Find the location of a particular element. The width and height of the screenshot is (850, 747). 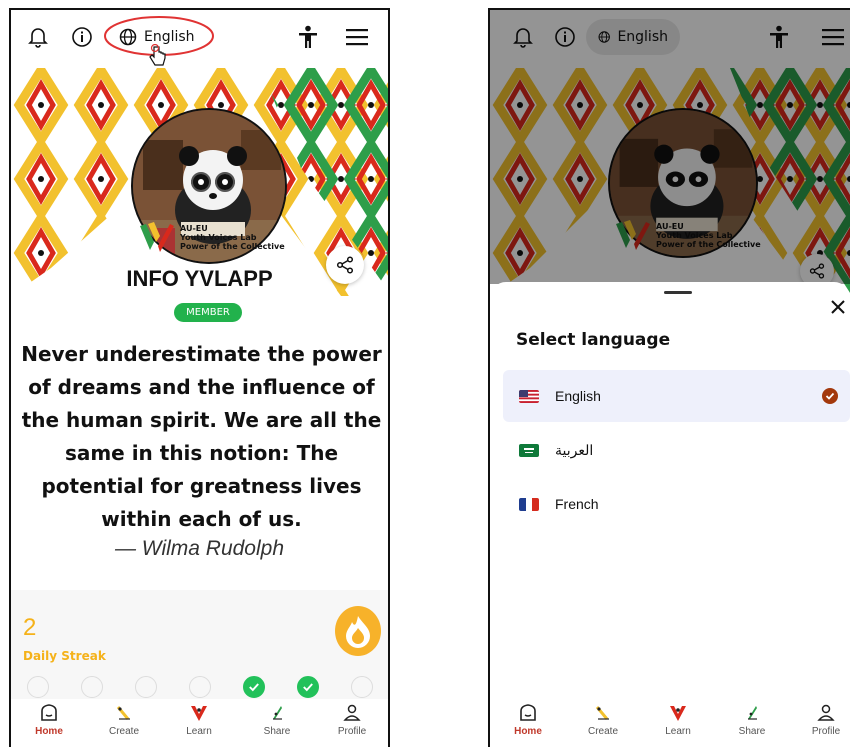

saudi-flag-icon is located at coordinates (529, 450).